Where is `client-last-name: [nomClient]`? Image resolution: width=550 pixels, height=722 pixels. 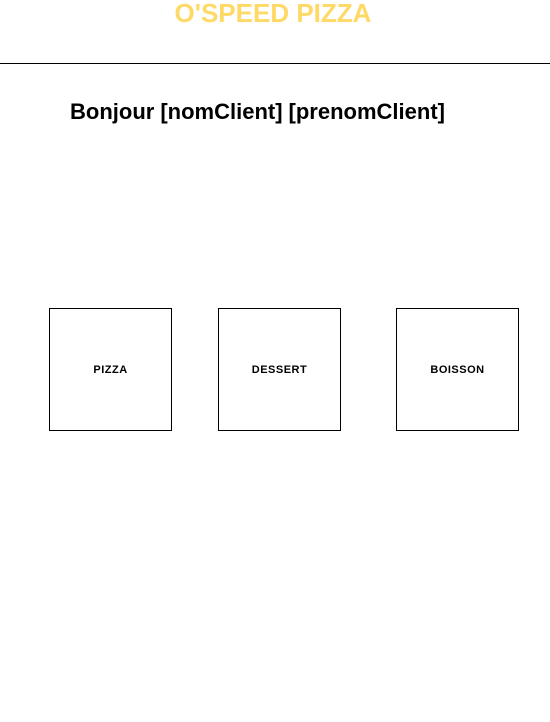 client-last-name: [nomClient] is located at coordinates (221, 111).